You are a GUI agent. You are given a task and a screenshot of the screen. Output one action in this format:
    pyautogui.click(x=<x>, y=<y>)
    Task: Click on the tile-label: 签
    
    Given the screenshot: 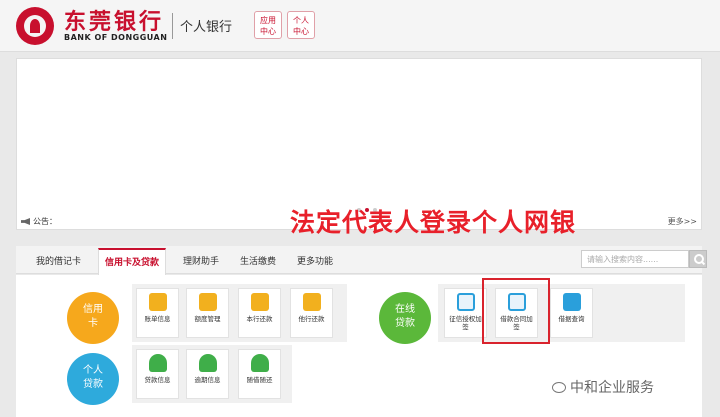 What is the action you would take?
    pyautogui.click(x=465, y=327)
    